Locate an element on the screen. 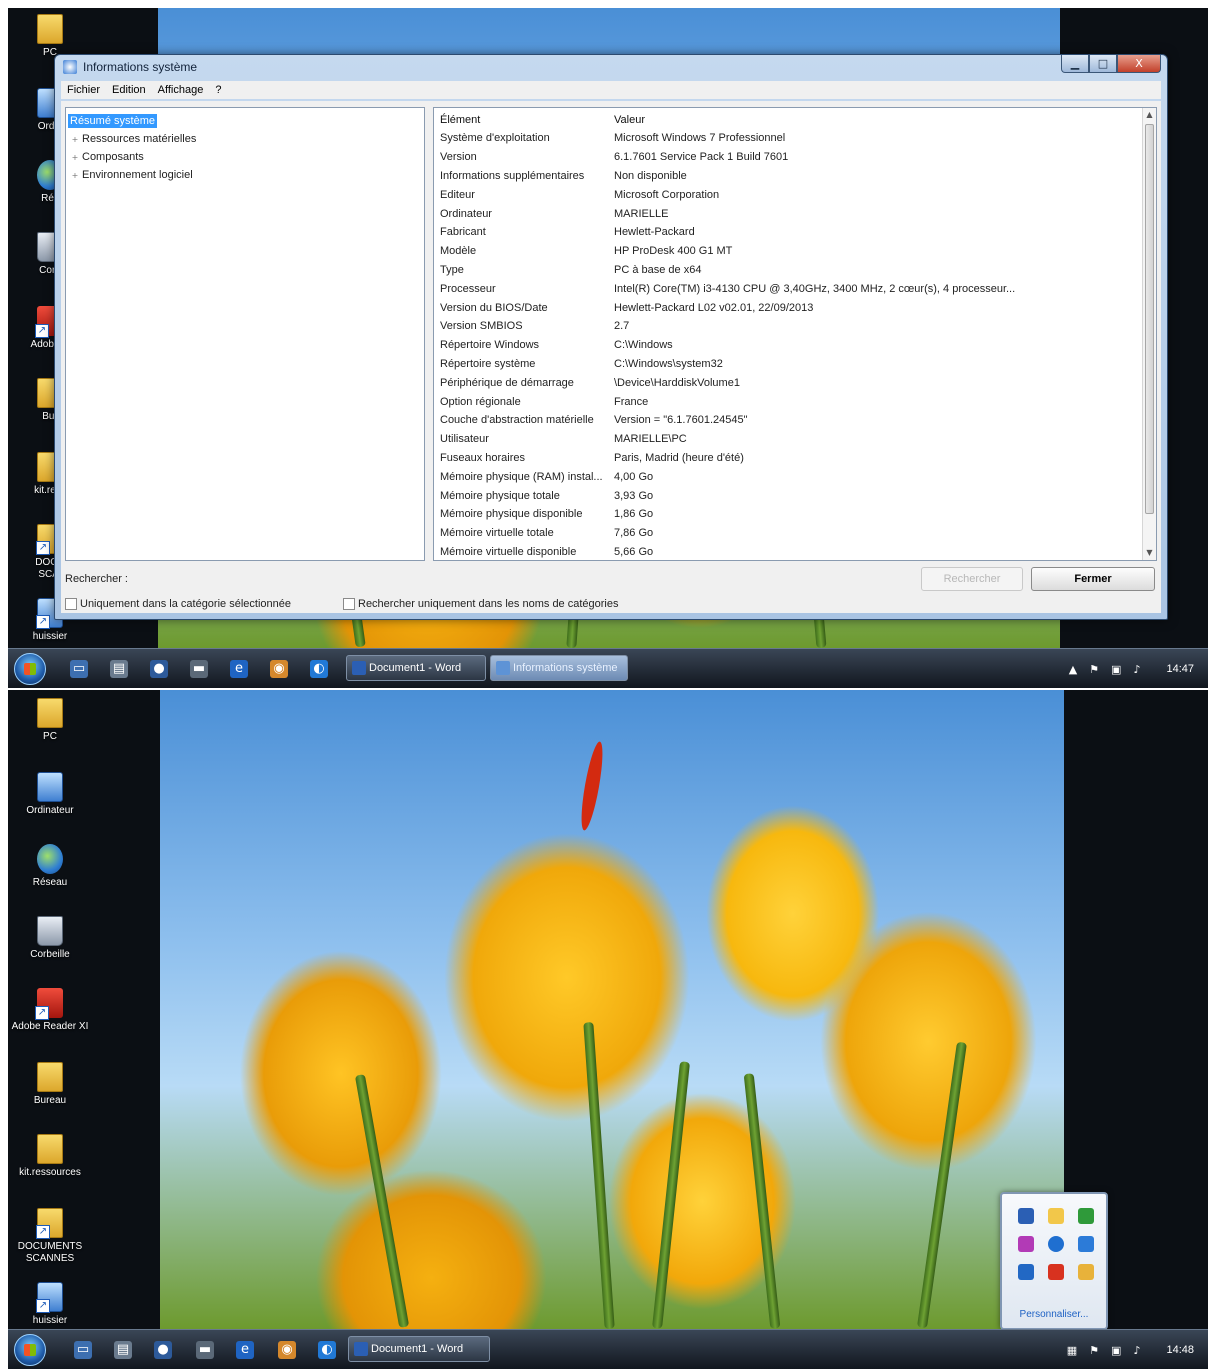  table-row: Type PC à base de x64 is located at coordinates (776, 270).